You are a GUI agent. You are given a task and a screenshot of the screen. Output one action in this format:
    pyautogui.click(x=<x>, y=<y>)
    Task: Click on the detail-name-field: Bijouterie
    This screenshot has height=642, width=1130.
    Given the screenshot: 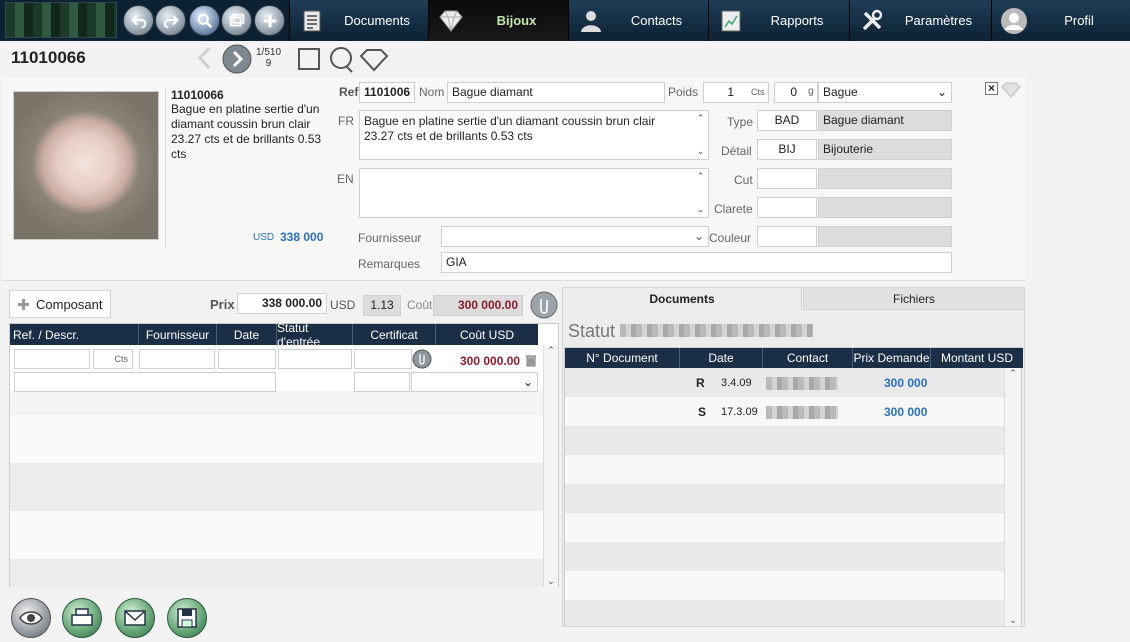 What is the action you would take?
    pyautogui.click(x=885, y=149)
    